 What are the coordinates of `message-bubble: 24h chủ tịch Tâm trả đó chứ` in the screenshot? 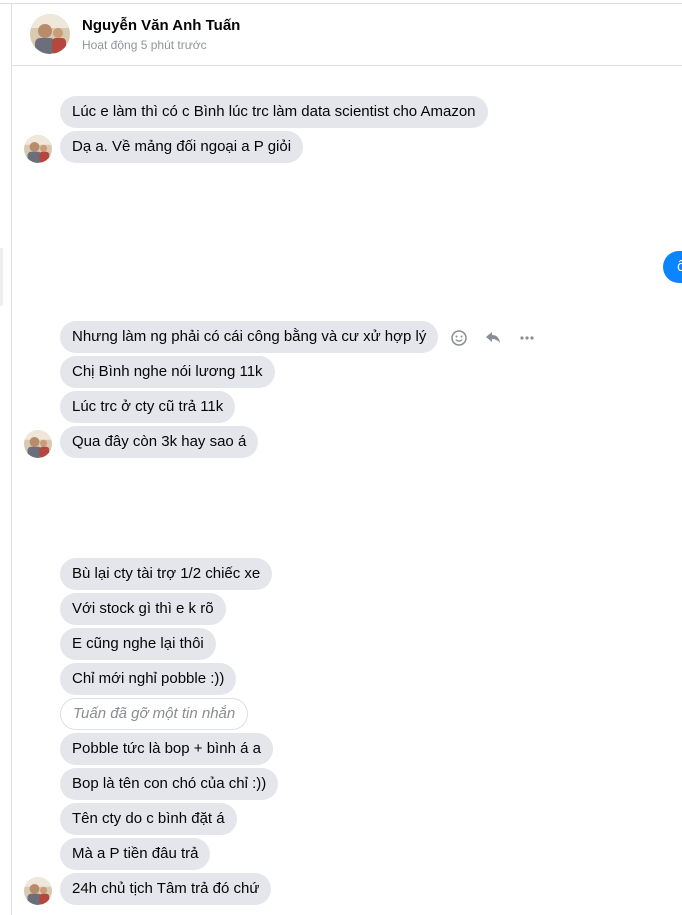 It's located at (166, 889).